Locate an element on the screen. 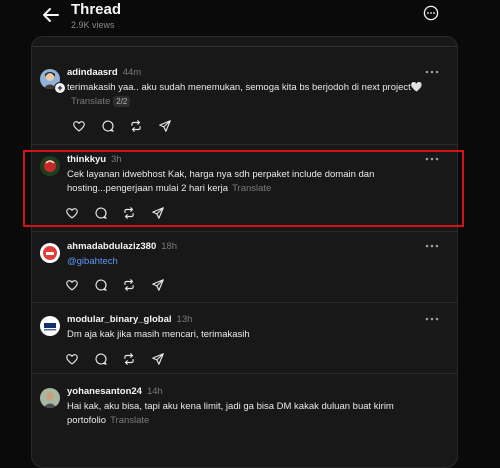 This screenshot has height=468, width=500. username: modular_binary_global is located at coordinates (119, 319).